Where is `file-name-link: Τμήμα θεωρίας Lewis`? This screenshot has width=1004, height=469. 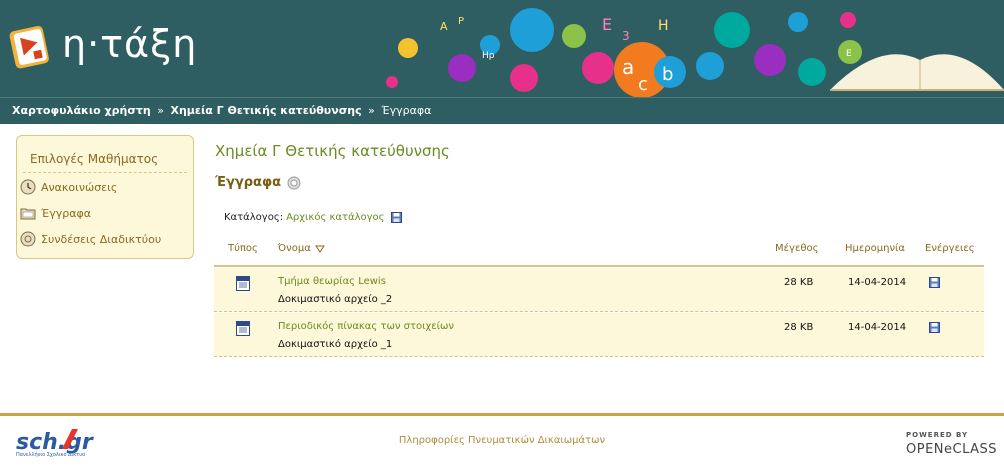
file-name-link: Τμήμα θεωρίας Lewis is located at coordinates (332, 281).